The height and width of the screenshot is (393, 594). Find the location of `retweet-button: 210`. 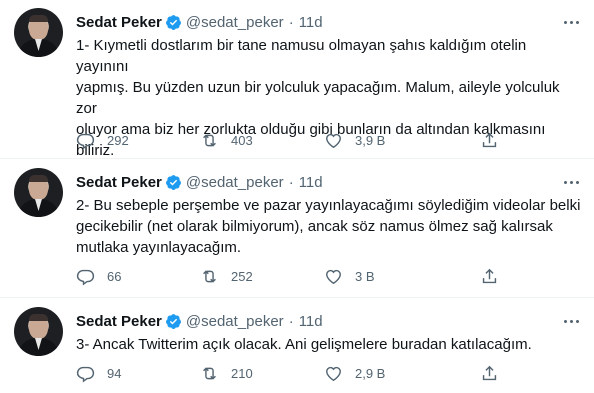

retweet-button: 210 is located at coordinates (226, 373).